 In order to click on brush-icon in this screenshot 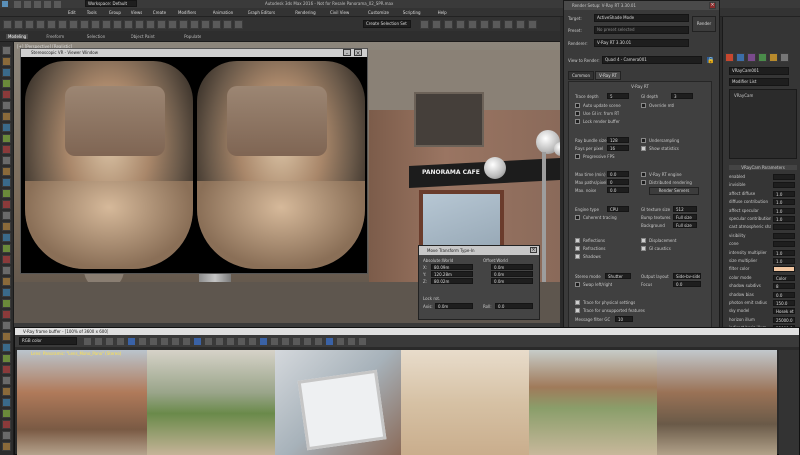, I will do `click(6, 215)`.